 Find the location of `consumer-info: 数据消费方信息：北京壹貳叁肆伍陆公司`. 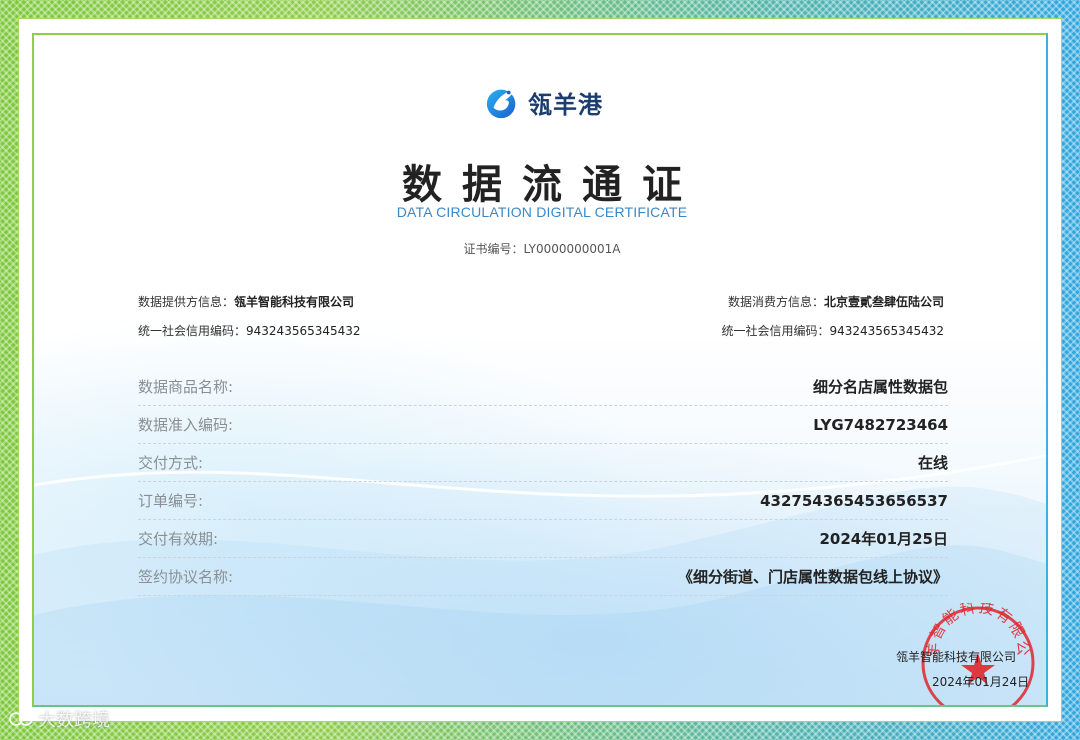

consumer-info: 数据消费方信息：北京壹貳叁肆伍陆公司 is located at coordinates (836, 301).